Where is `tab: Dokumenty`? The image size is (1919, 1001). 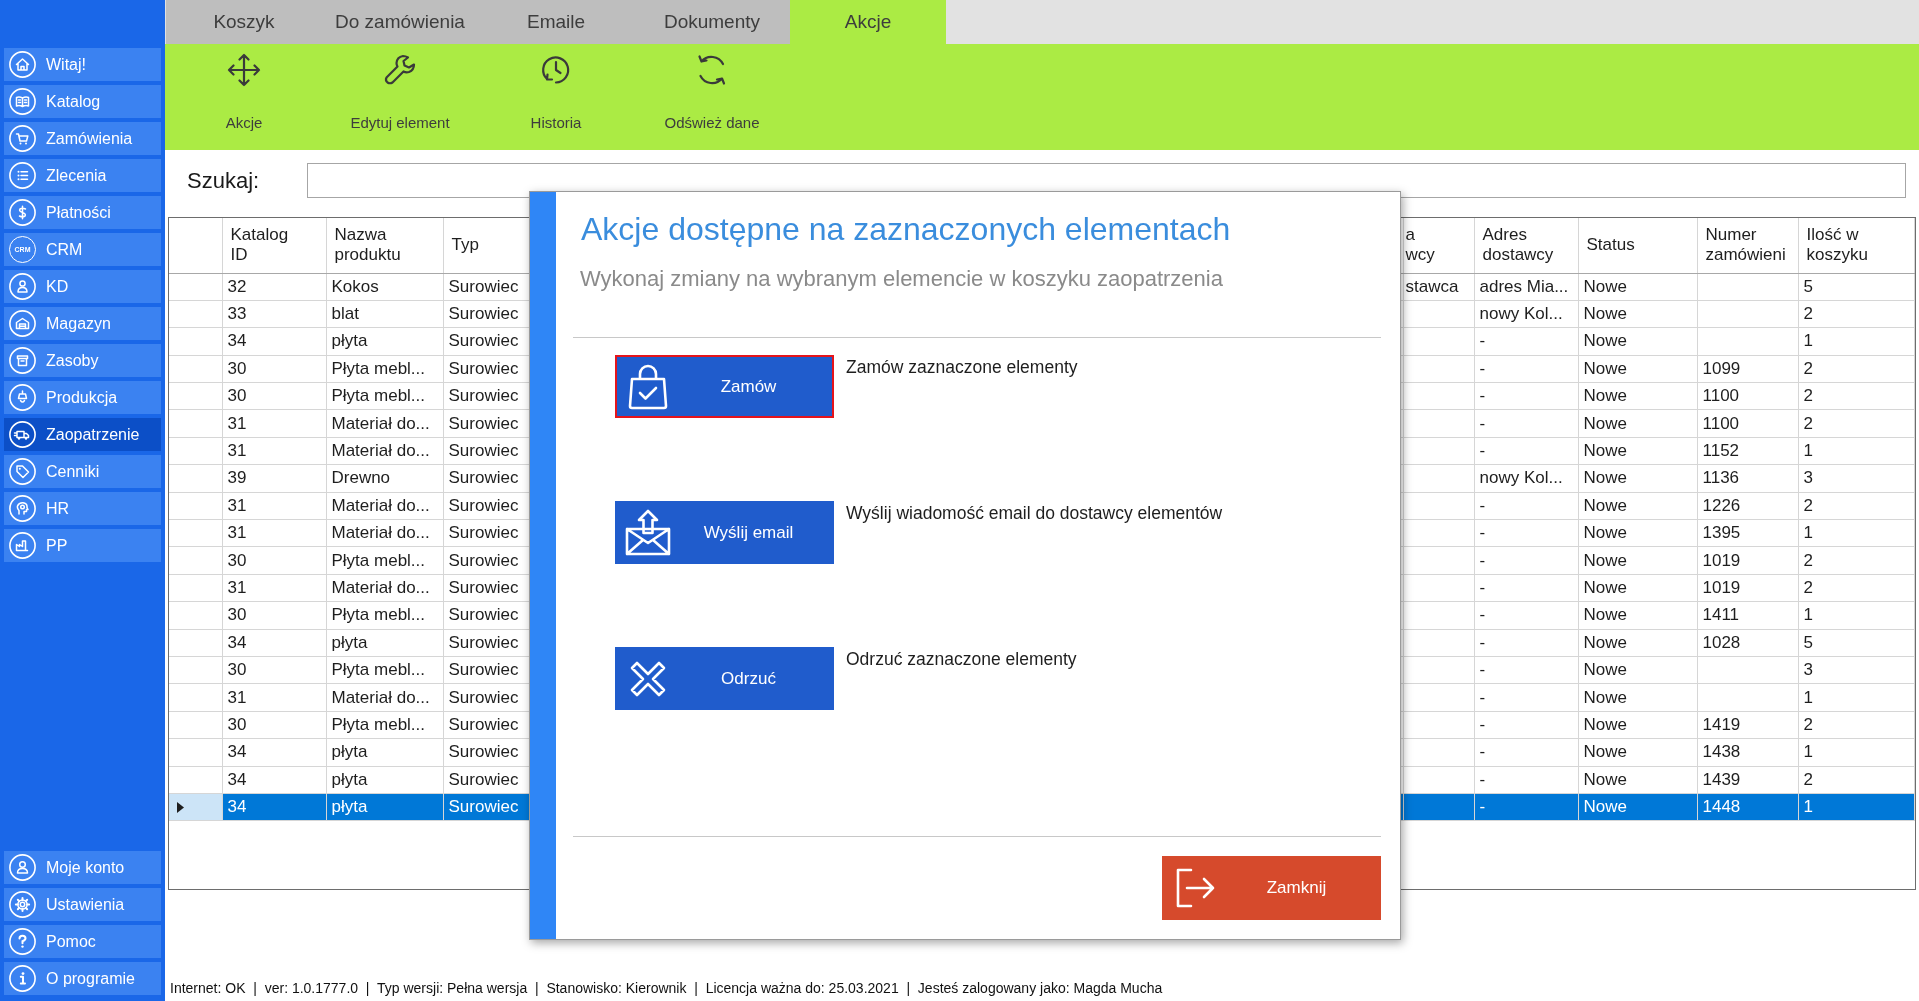 tab: Dokumenty is located at coordinates (712, 22).